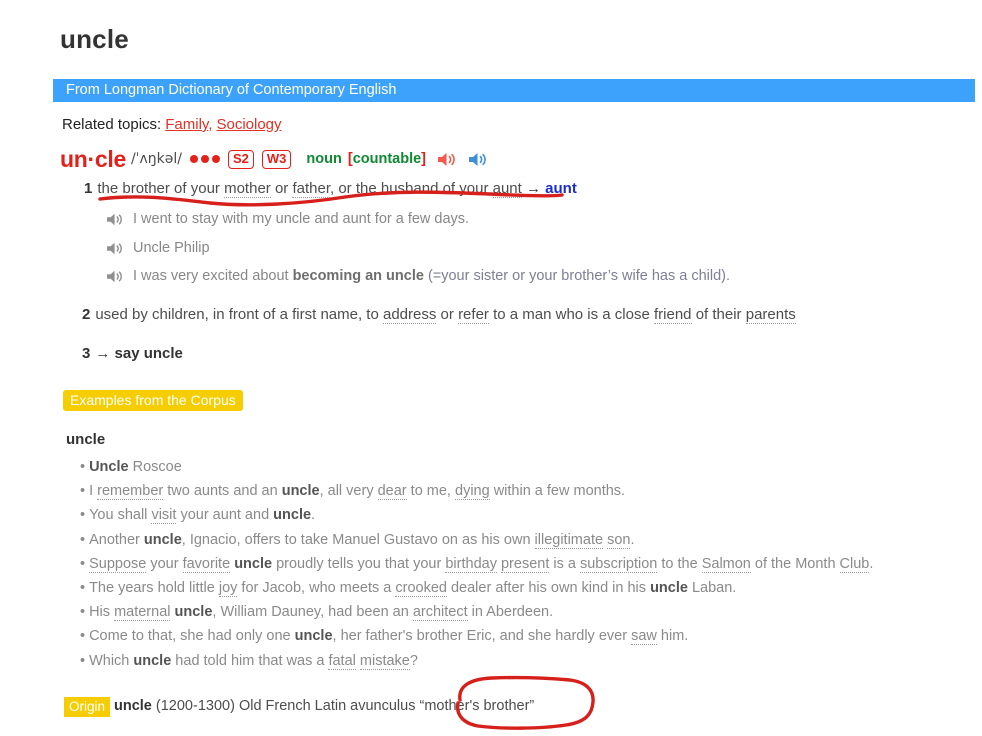  Describe the element at coordinates (384, 661) in the screenshot. I see `corpus-linked-word: mistake` at that location.